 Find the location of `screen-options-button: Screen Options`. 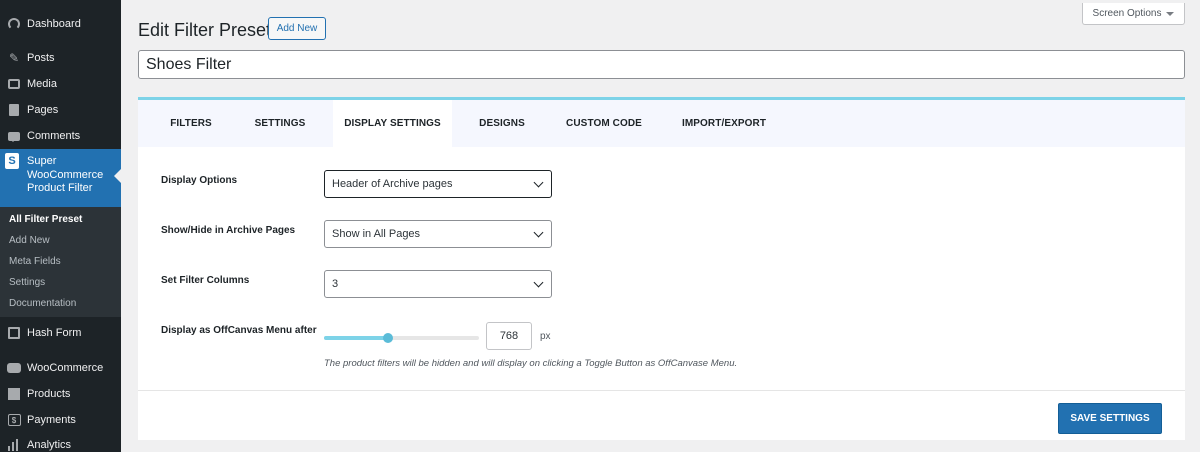

screen-options-button: Screen Options is located at coordinates (1133, 14).